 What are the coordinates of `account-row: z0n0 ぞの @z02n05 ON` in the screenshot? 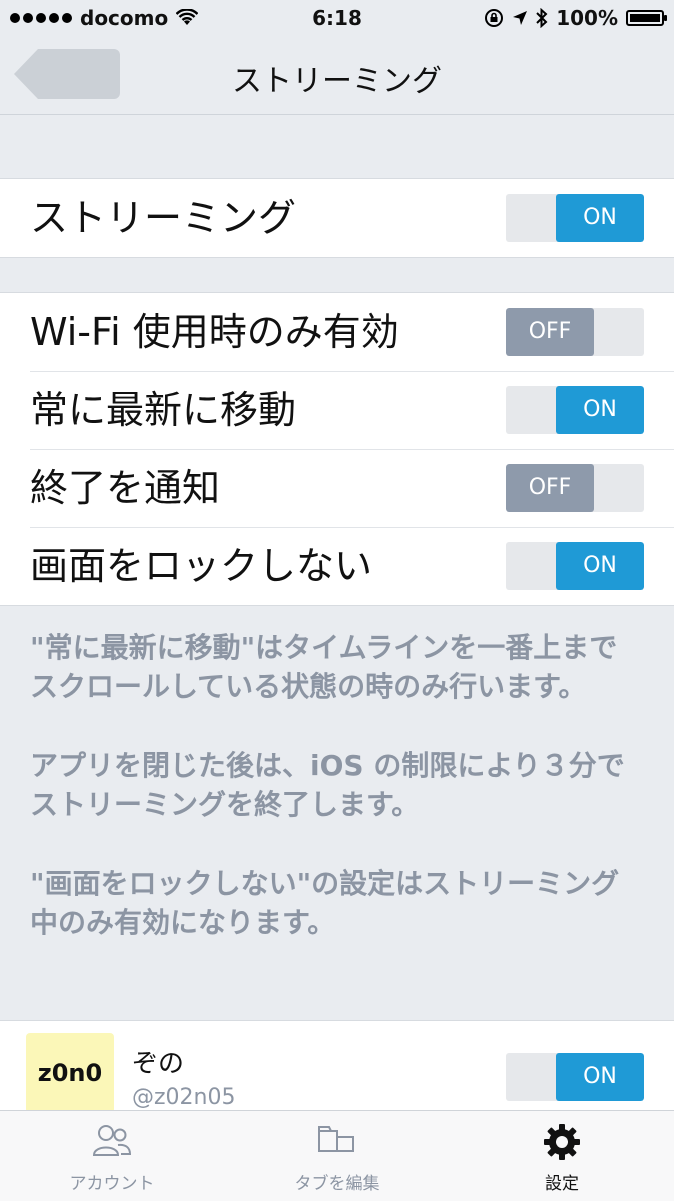 It's located at (337, 1065).